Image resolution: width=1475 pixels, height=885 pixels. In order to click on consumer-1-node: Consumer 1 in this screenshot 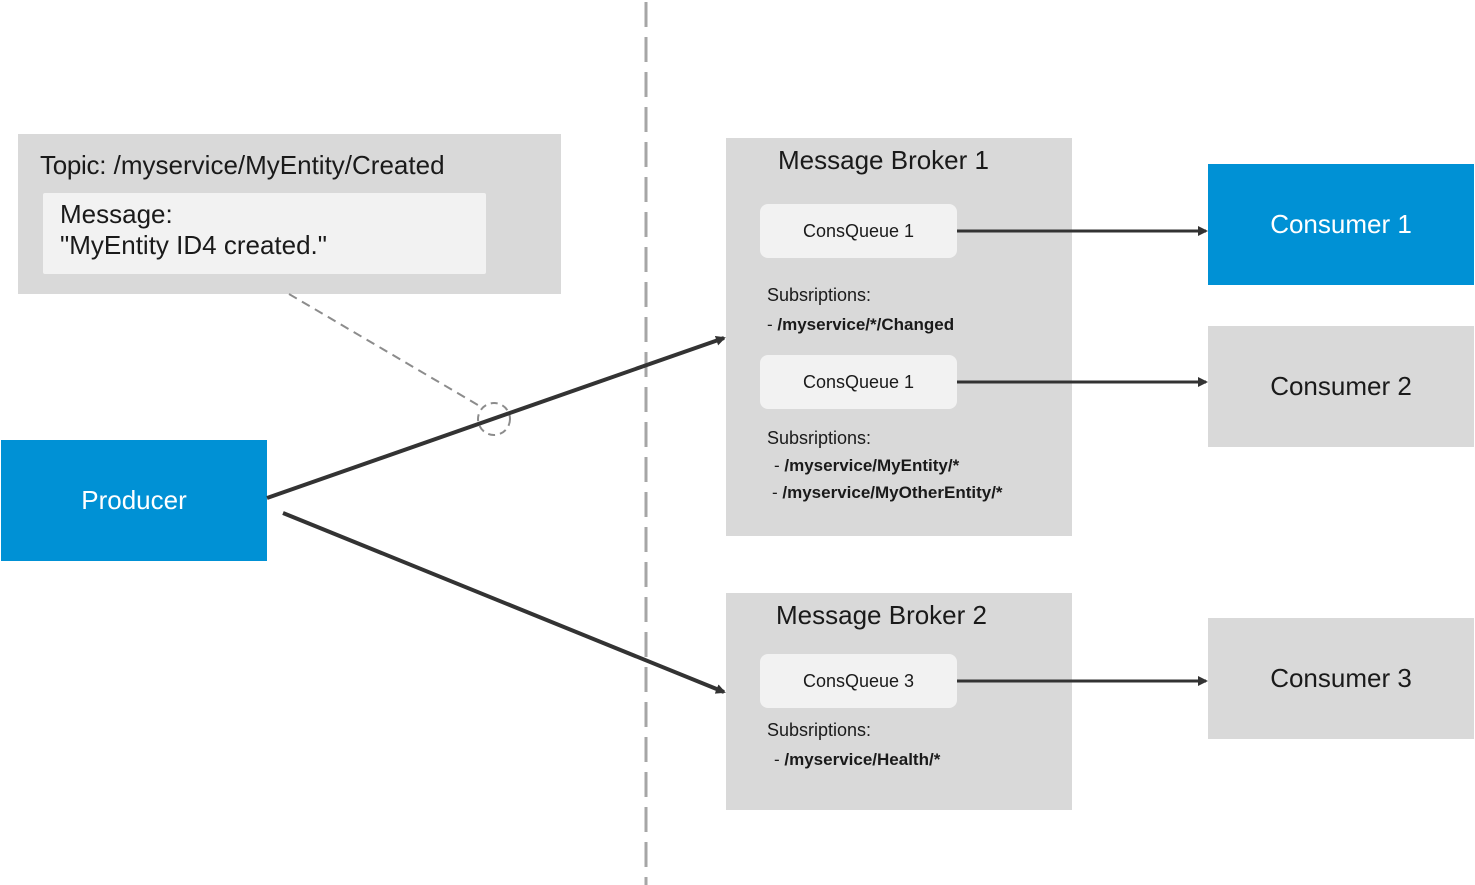, I will do `click(1341, 224)`.